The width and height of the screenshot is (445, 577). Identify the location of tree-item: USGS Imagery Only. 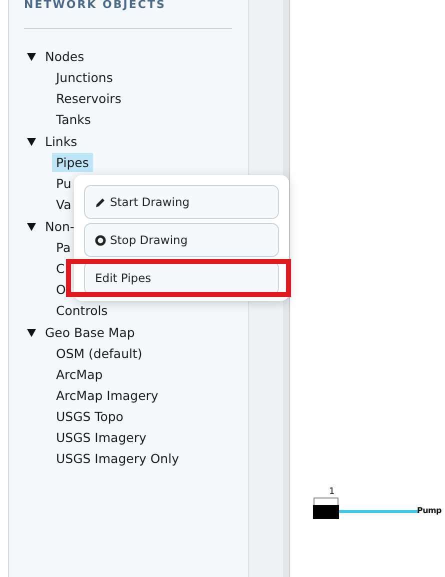
(117, 458).